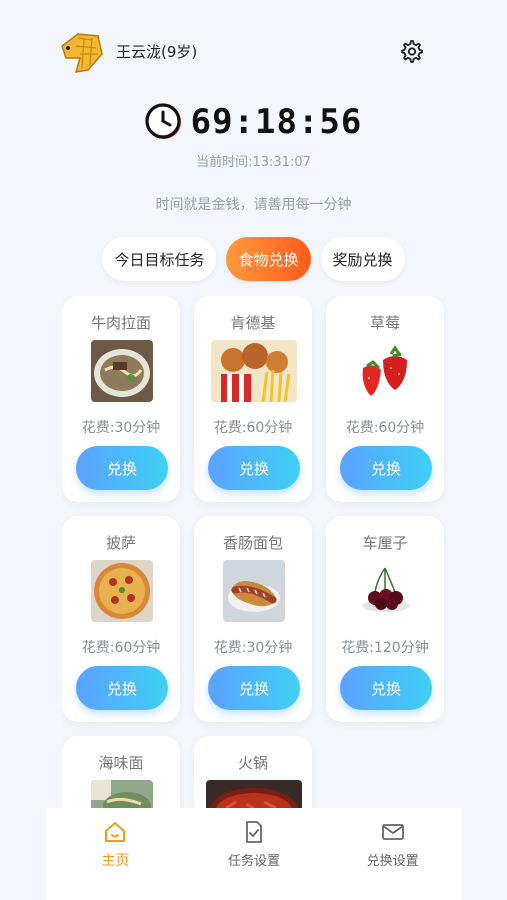 This screenshot has height=900, width=507. I want to click on food-name: 草莓, so click(384, 323).